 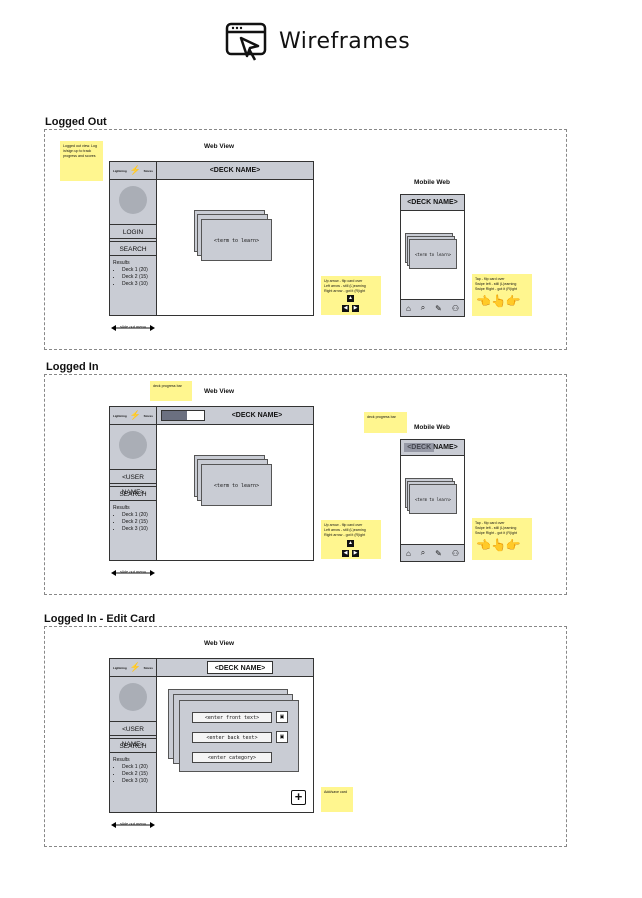 I want to click on add-card-button: +, so click(x=298, y=797).